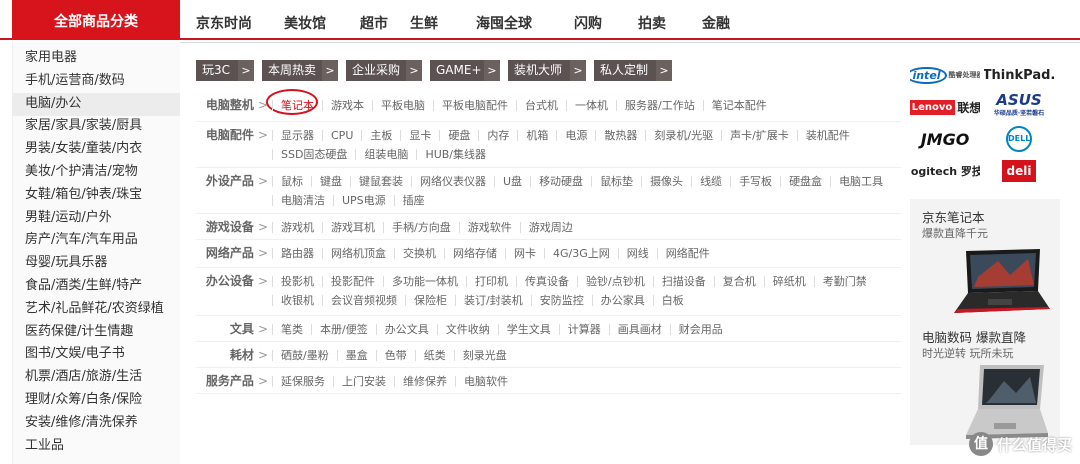 The width and height of the screenshot is (1080, 464). Describe the element at coordinates (297, 135) in the screenshot. I see `subcategory-link: 显示器` at that location.